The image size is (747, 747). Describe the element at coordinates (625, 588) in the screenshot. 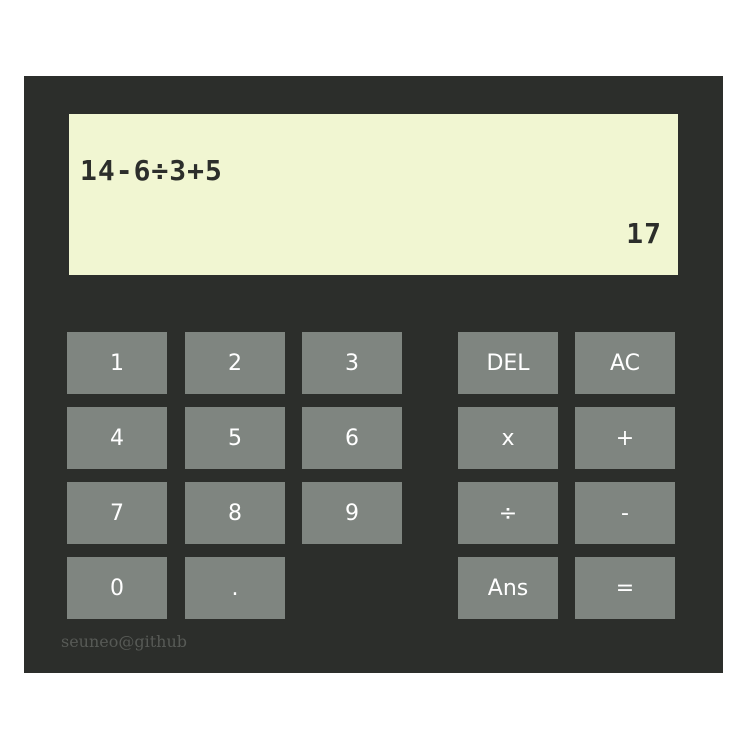

I see `equals-key: =` at that location.